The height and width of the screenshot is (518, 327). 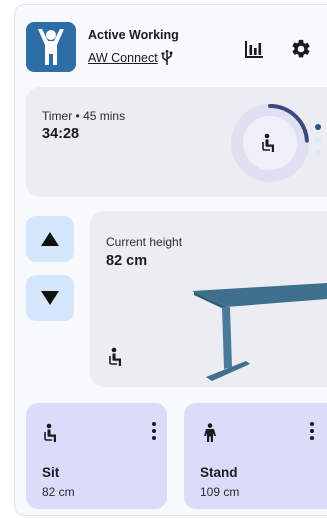 I want to click on preset-card-stand: Stand 109 cm, so click(x=255, y=456).